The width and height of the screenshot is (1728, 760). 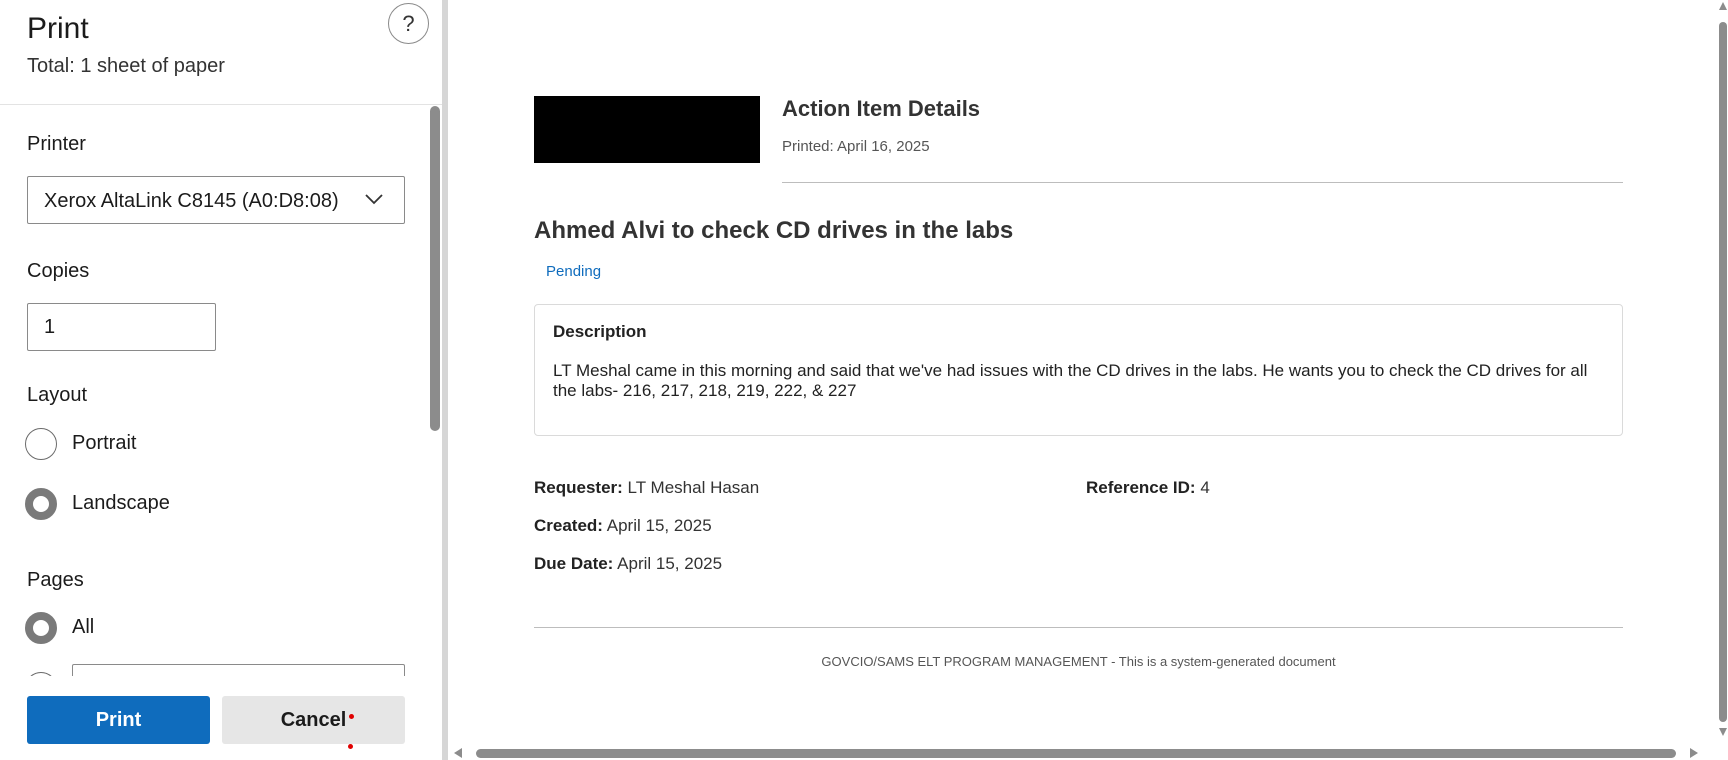 What do you see at coordinates (221, 52) in the screenshot?
I see `panel-header: Print Total: 1 sheet of paper ?` at bounding box center [221, 52].